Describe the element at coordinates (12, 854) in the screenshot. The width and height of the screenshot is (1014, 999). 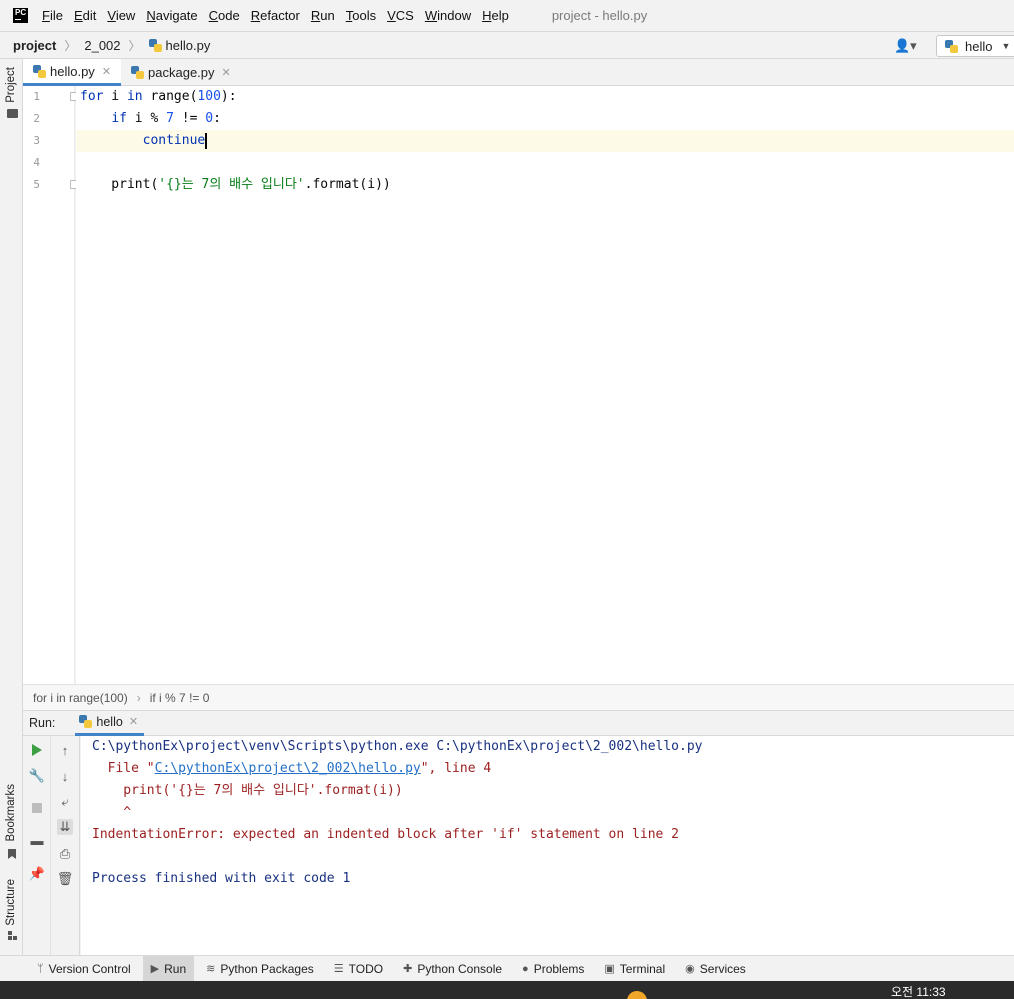
I see `bookmark-icon` at that location.